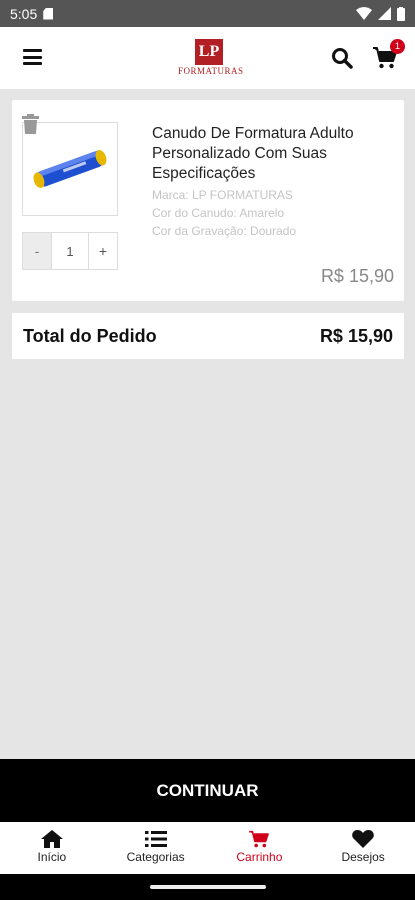 The height and width of the screenshot is (900, 415). I want to click on menu-icon, so click(32, 57).